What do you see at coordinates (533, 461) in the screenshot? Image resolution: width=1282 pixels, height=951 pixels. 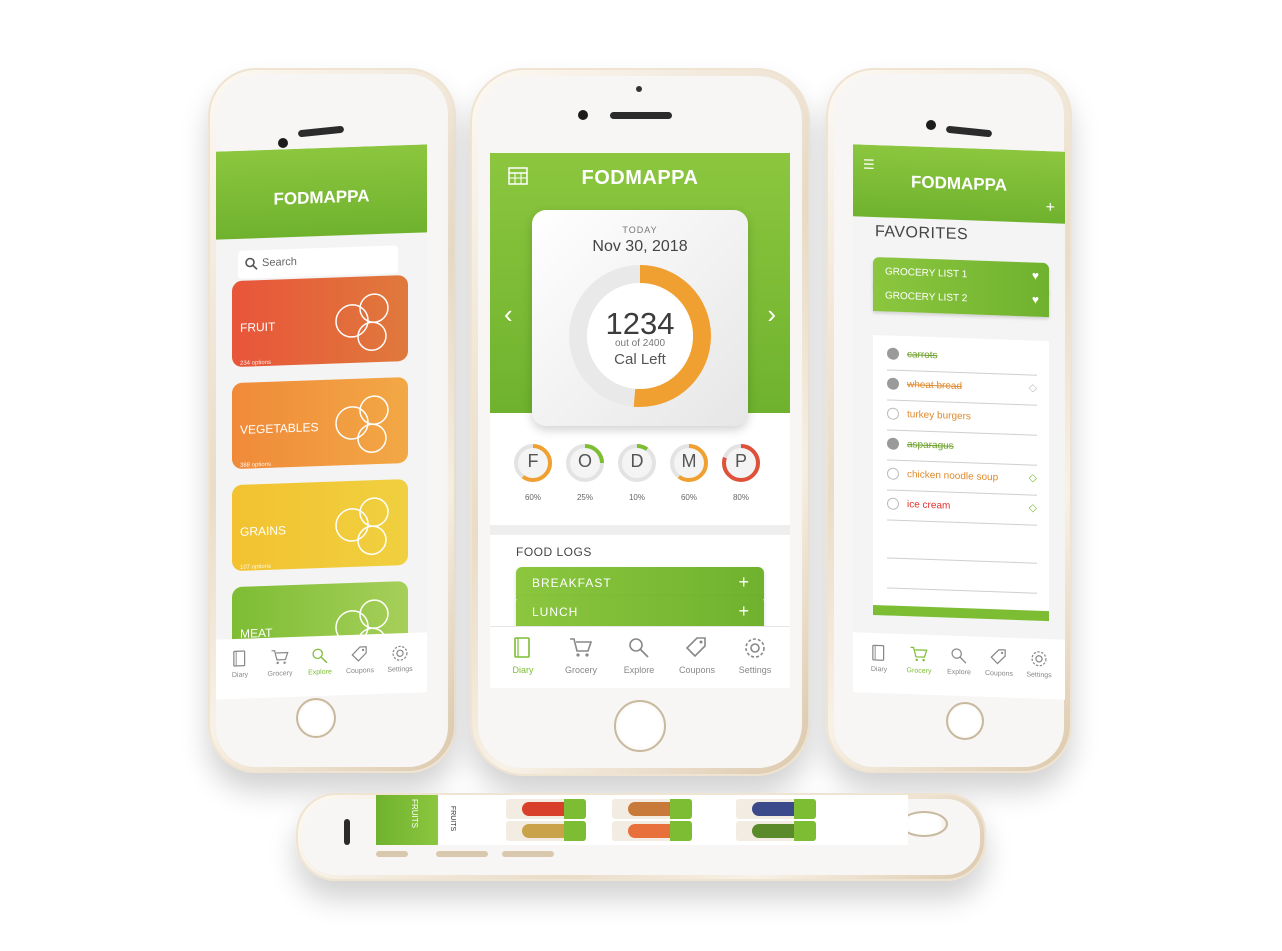 I see `macro-letter: F` at bounding box center [533, 461].